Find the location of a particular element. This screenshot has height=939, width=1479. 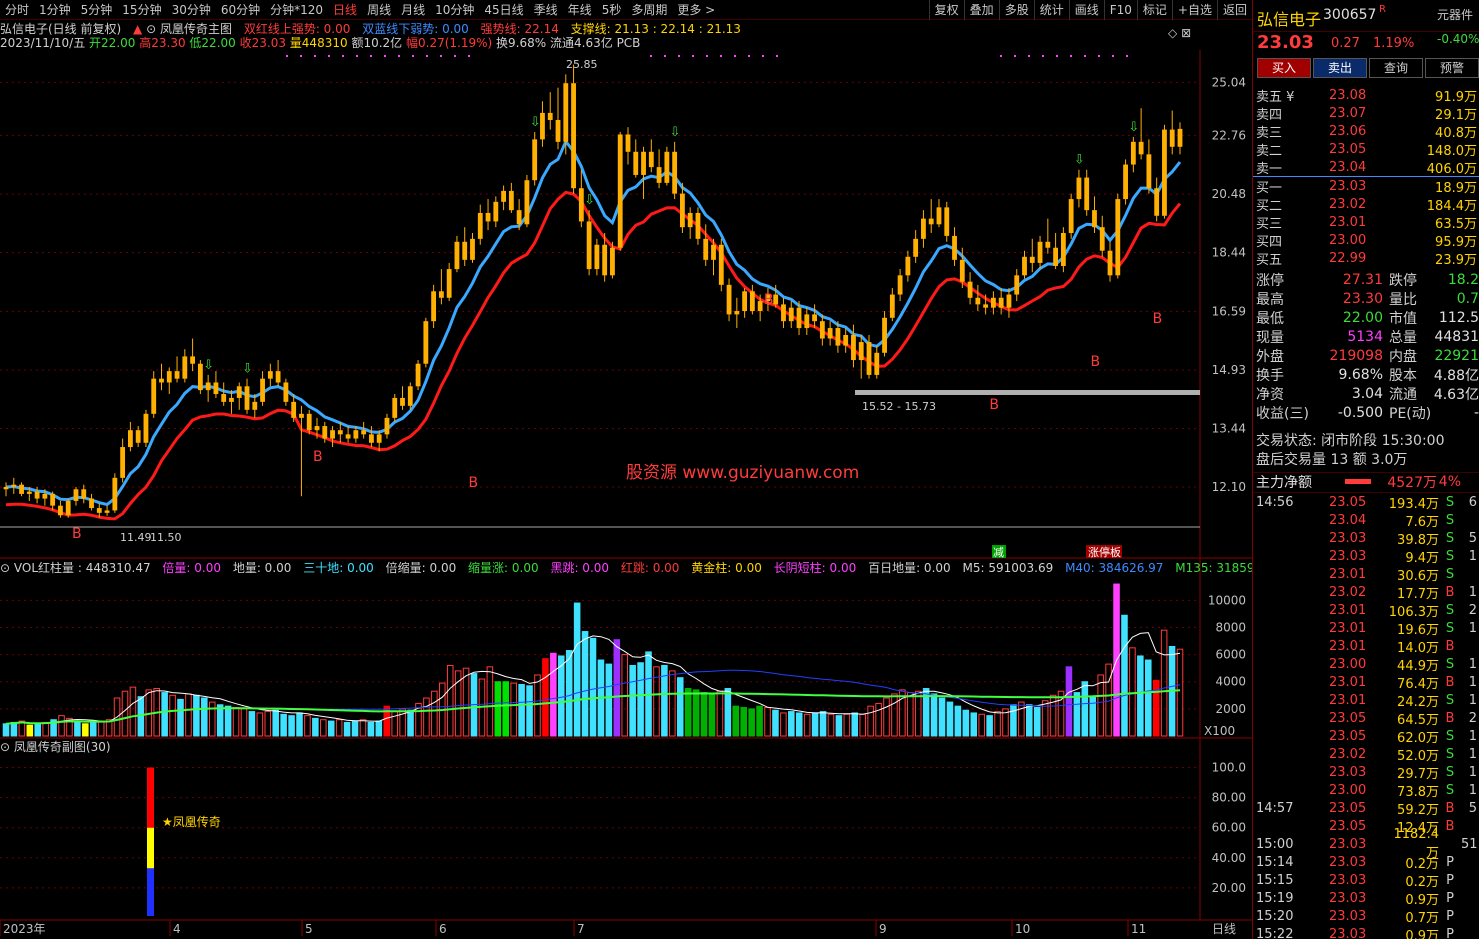

period-tab: 分钟*120 is located at coordinates (296, 10).